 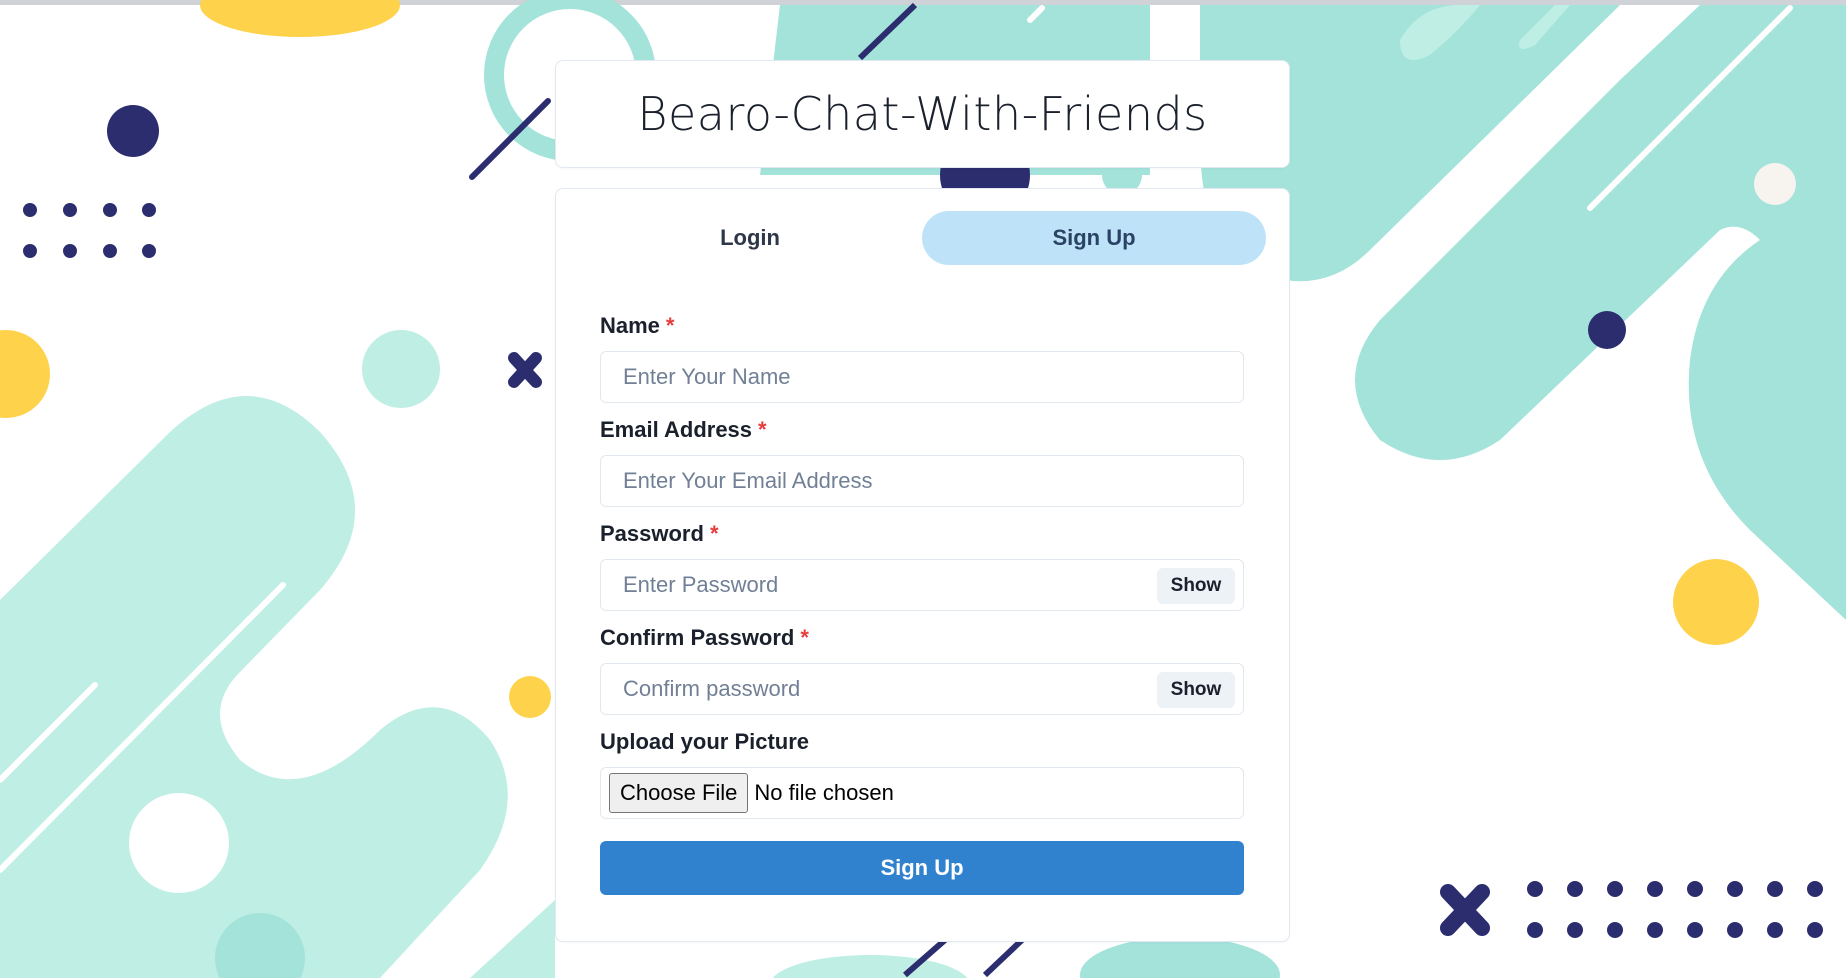 I want to click on name-label: Name *, so click(x=637, y=326).